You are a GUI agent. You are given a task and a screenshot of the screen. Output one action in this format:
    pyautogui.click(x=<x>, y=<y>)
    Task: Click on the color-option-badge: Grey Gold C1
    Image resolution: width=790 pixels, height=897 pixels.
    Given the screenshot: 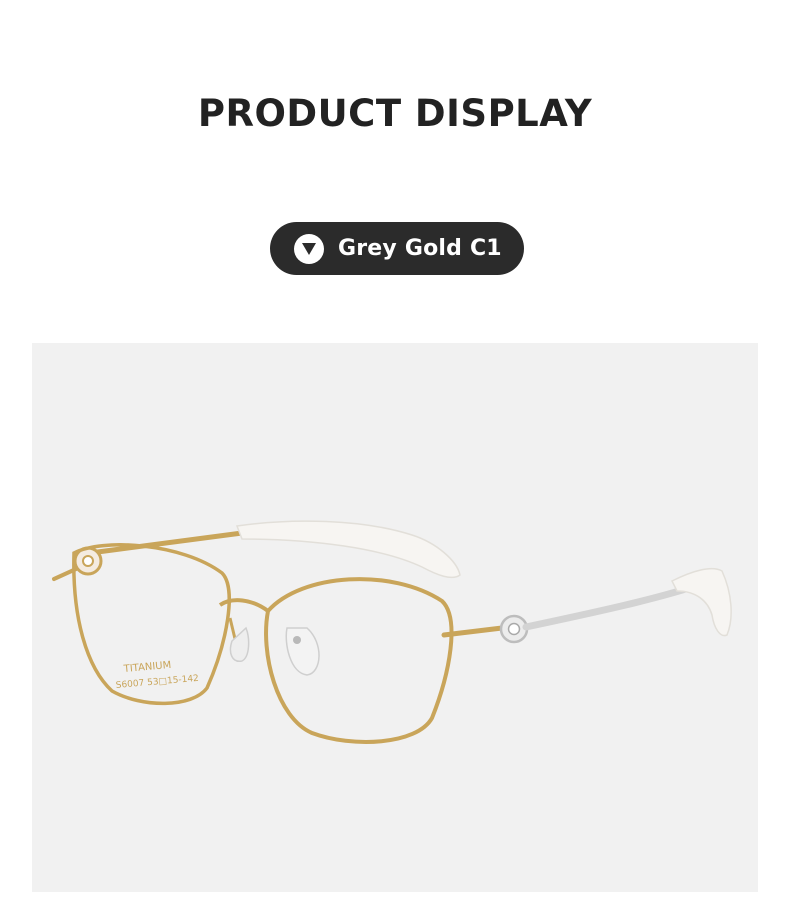 What is the action you would take?
    pyautogui.click(x=397, y=248)
    